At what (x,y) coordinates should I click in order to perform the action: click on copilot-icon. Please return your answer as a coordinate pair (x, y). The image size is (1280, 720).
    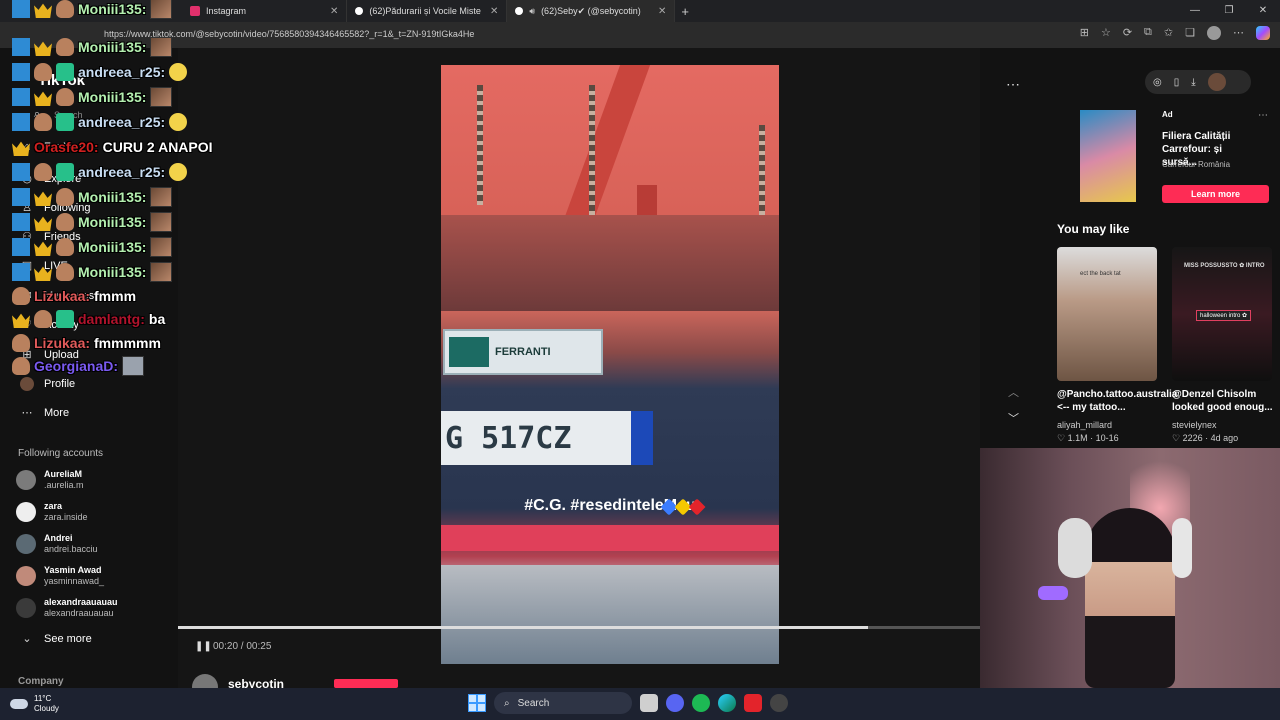
    Looking at the image, I should click on (1263, 33).